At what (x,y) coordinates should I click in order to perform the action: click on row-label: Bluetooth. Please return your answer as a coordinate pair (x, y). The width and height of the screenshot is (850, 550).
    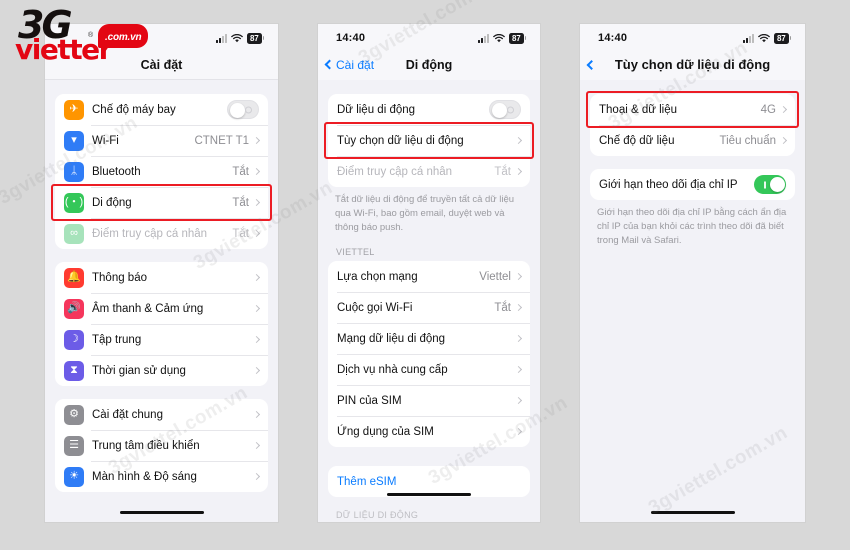
    Looking at the image, I should click on (116, 171).